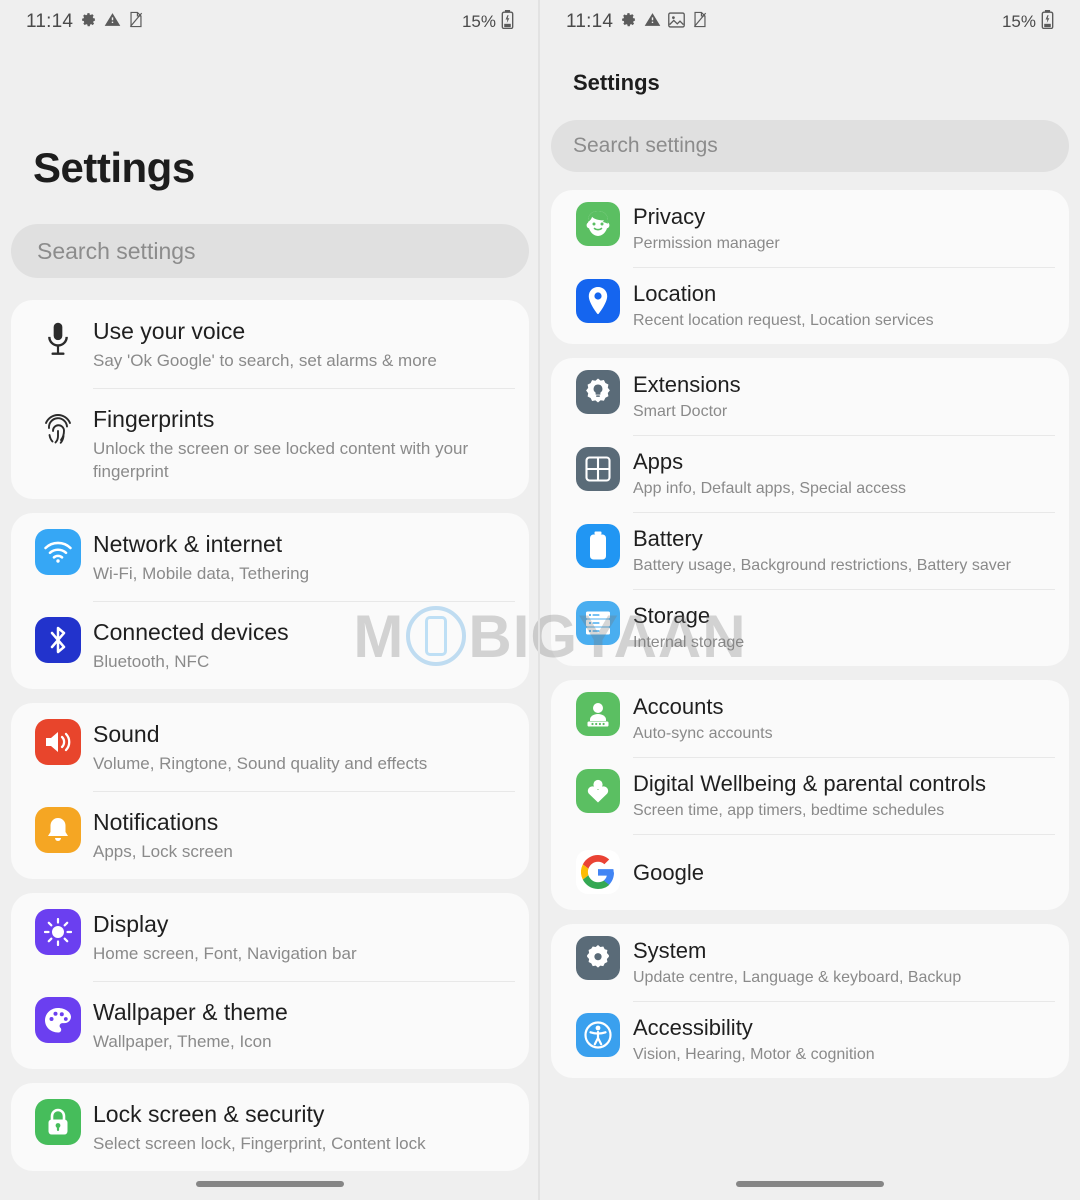 The height and width of the screenshot is (1200, 1080). Describe the element at coordinates (845, 228) in the screenshot. I see `row-text: Privacy Permission manager` at that location.